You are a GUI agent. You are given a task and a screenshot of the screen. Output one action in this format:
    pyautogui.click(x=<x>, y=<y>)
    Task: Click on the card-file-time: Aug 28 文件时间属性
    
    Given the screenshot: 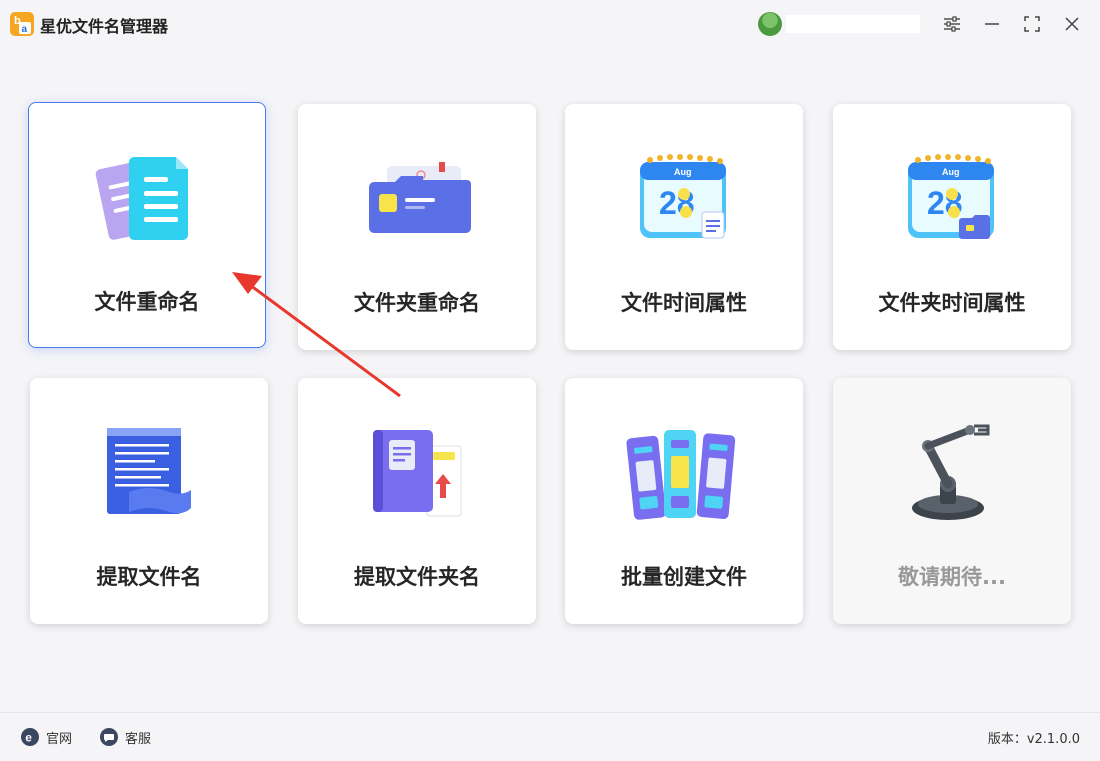 What is the action you would take?
    pyautogui.click(x=684, y=227)
    